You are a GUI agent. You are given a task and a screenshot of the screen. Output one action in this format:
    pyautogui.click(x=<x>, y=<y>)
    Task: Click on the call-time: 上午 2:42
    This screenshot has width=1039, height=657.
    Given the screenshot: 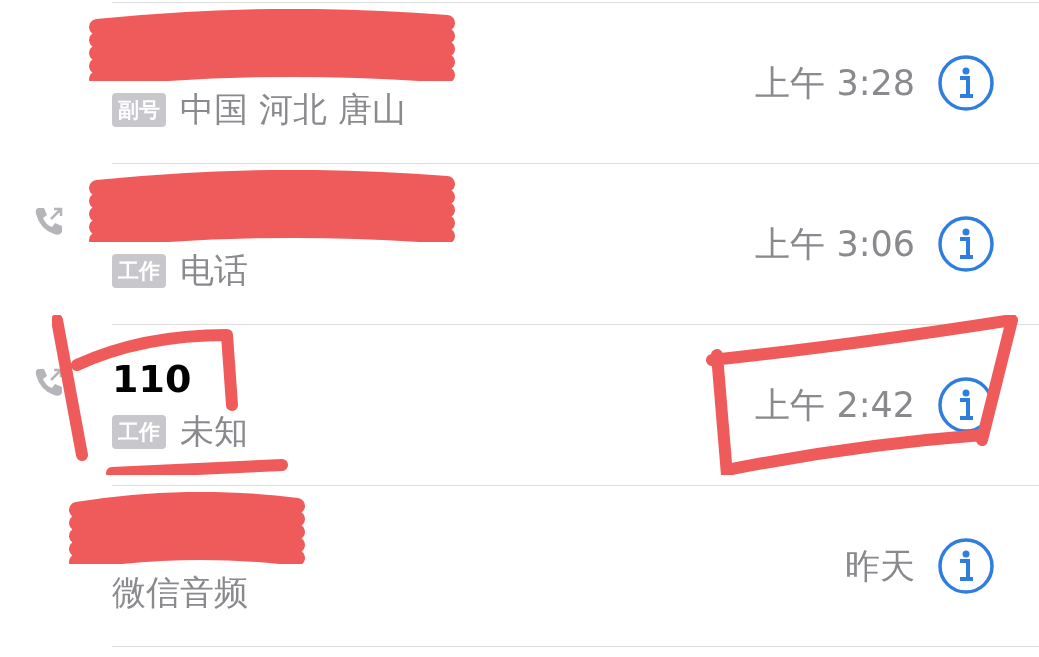 What is the action you would take?
    pyautogui.click(x=835, y=405)
    